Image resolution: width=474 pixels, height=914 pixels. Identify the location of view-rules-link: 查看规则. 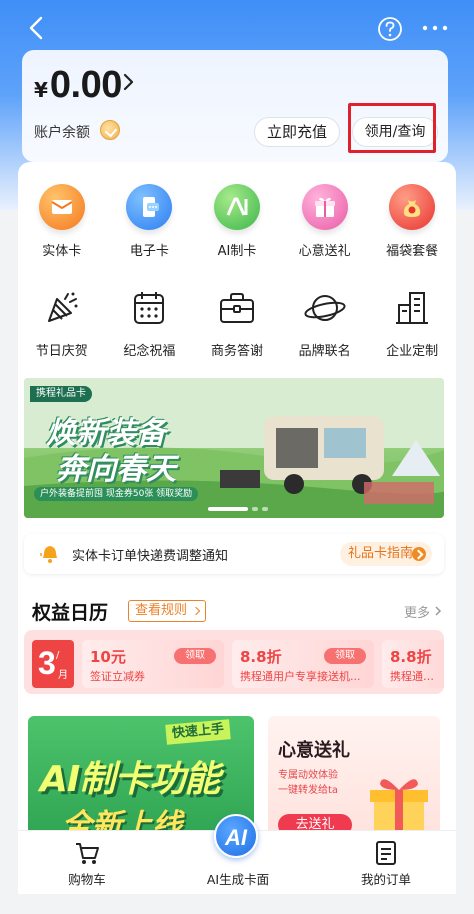
(167, 611).